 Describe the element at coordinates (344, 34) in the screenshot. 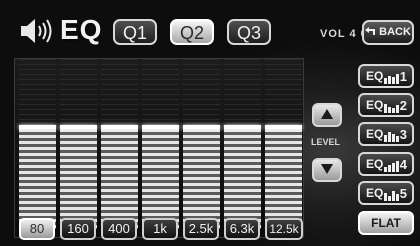

I see `volume-readout: VOL 4 0` at that location.